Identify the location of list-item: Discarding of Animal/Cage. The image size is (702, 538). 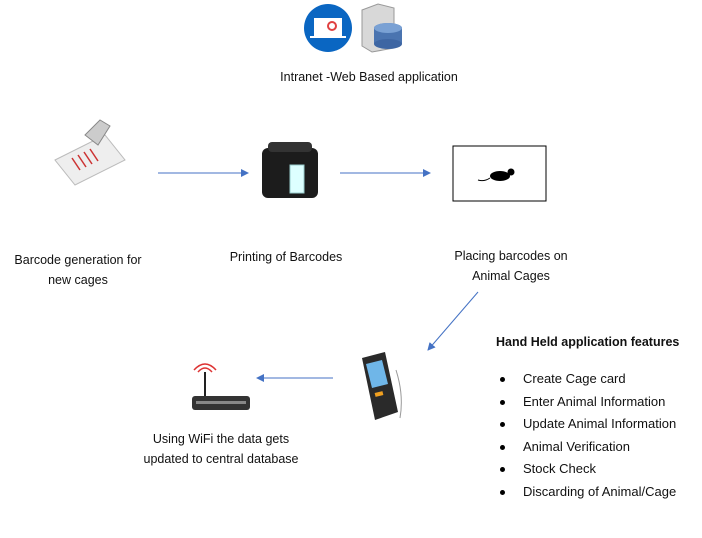
(587, 492).